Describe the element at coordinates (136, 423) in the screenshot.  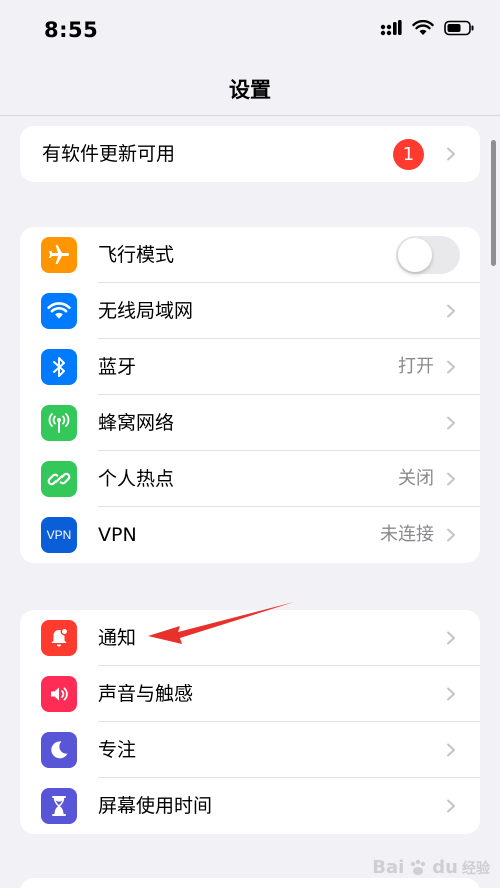
I see `cellular-label: 蜂窝网络` at that location.